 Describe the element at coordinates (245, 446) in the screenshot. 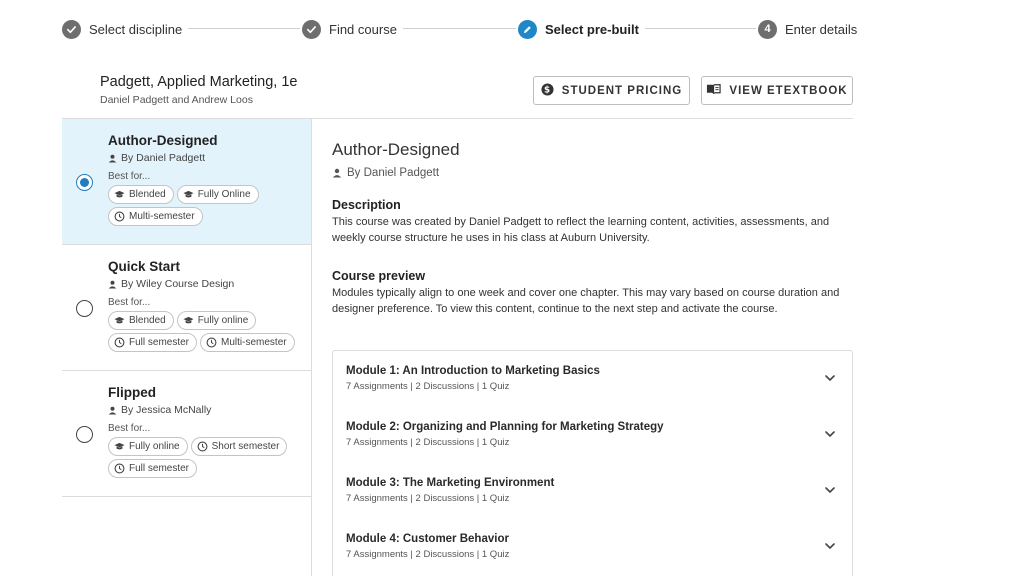

I see `tag-label: Short semester` at that location.